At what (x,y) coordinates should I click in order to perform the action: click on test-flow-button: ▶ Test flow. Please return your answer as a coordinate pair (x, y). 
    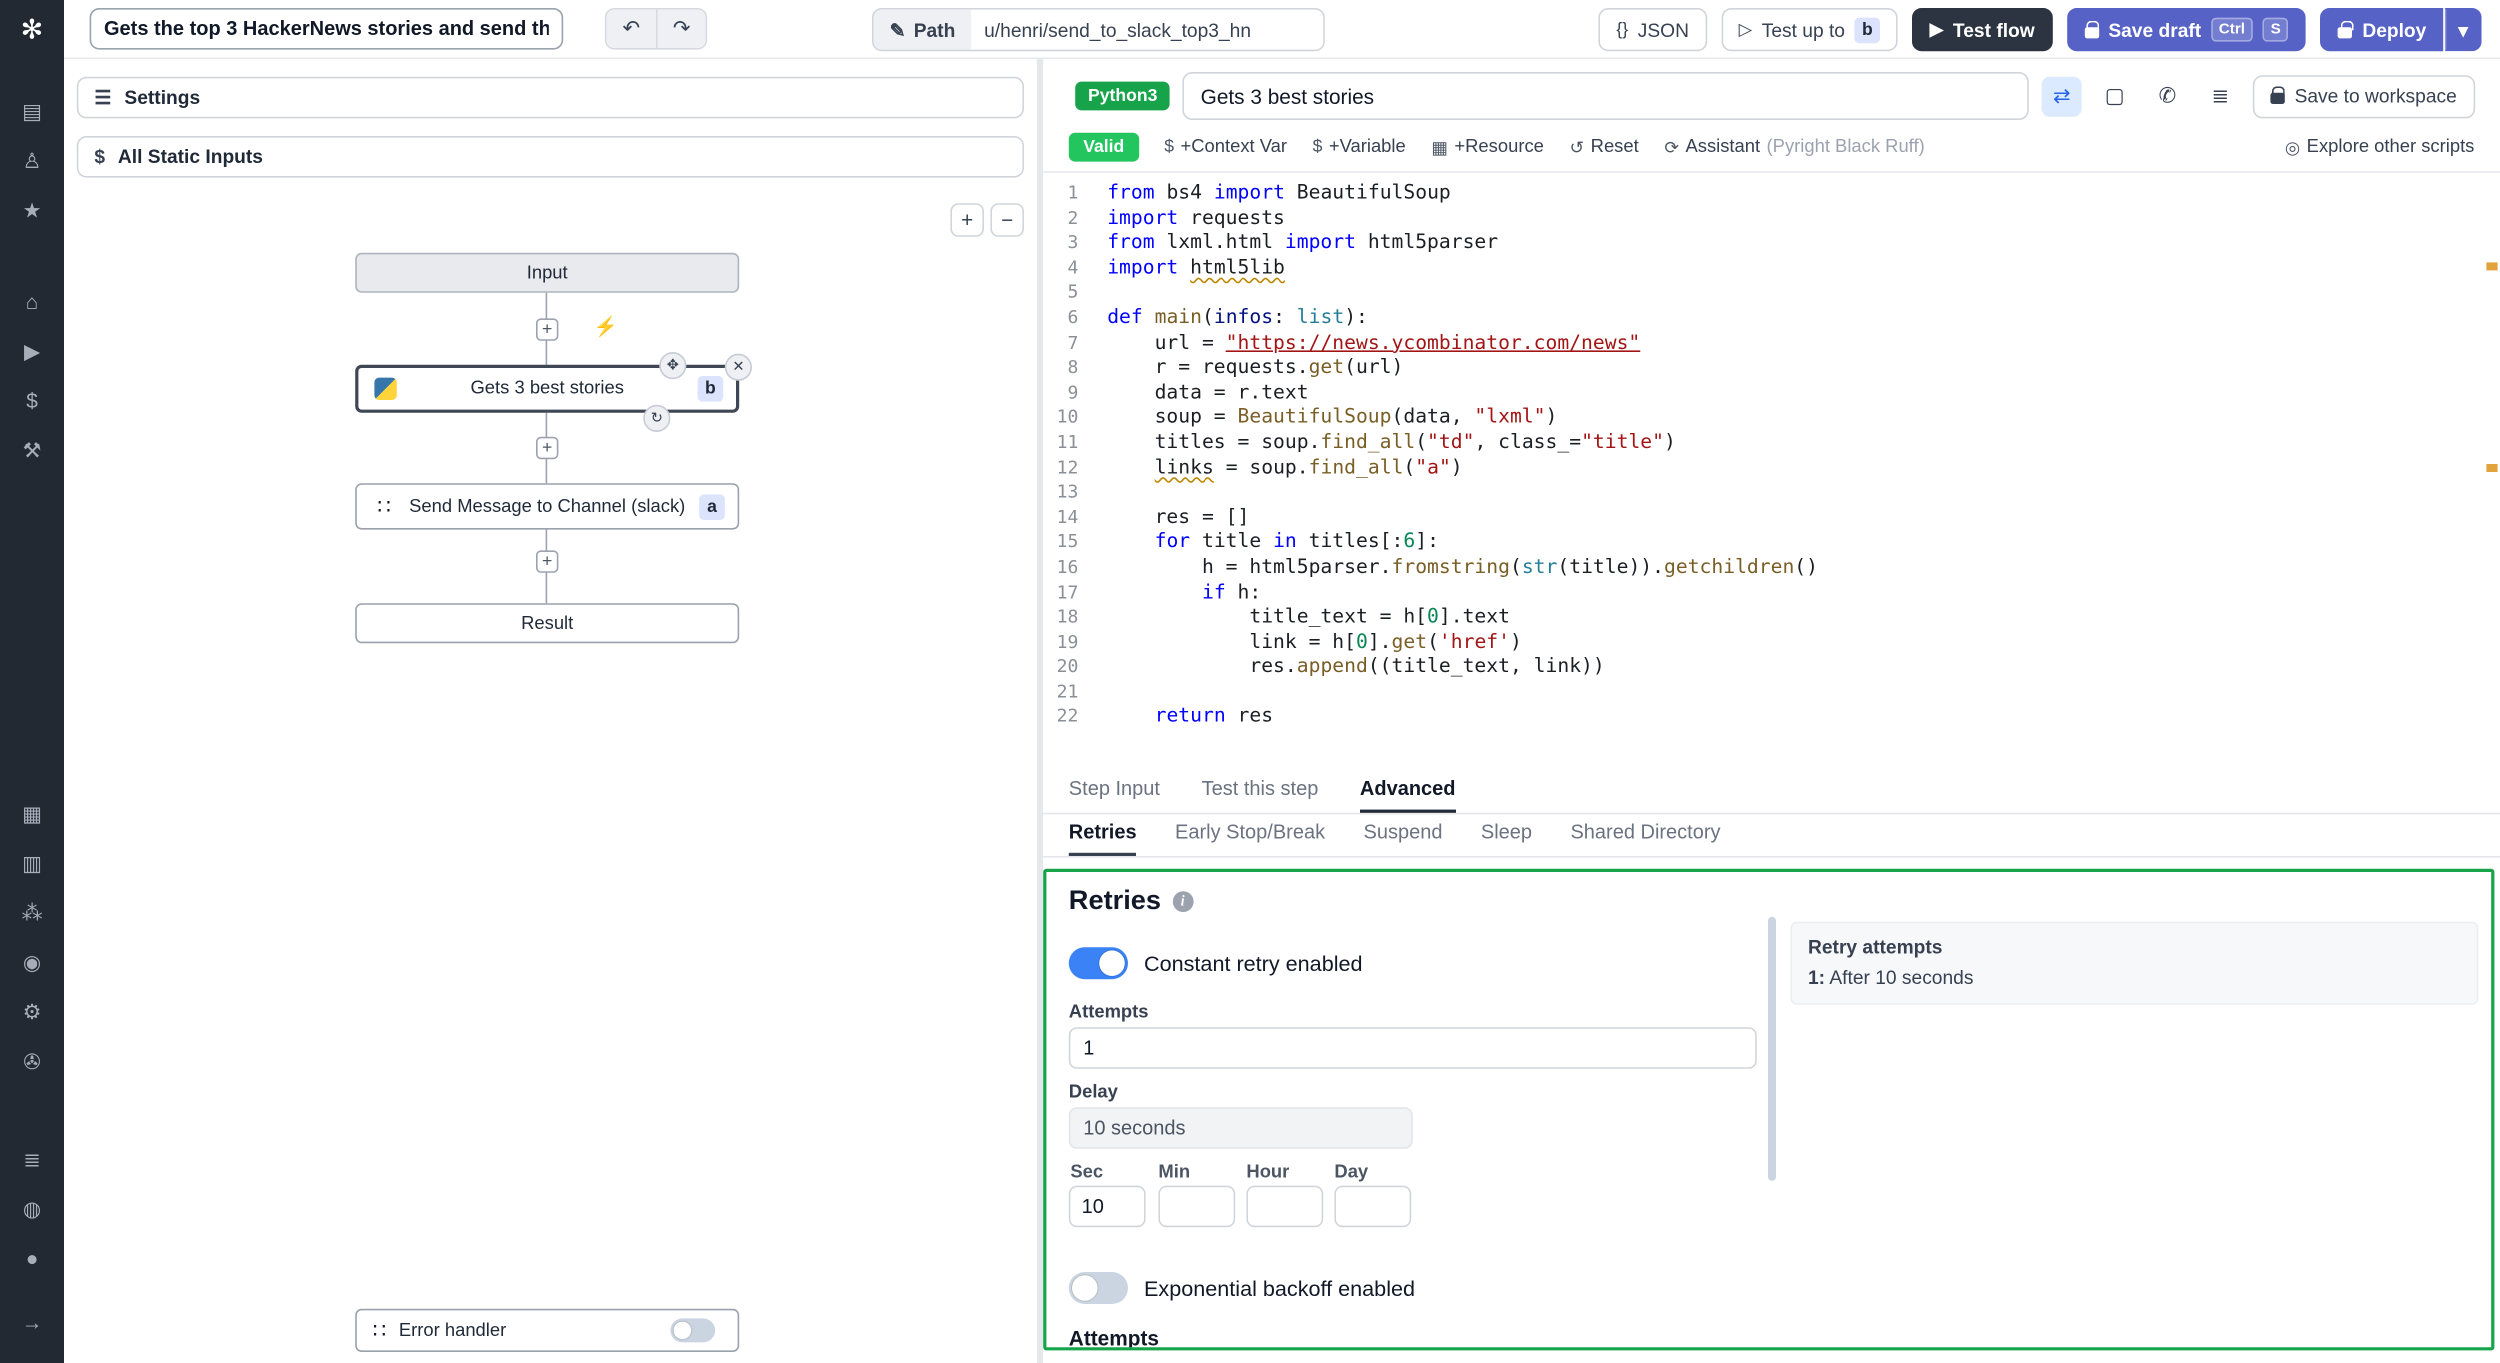
    Looking at the image, I should click on (1982, 30).